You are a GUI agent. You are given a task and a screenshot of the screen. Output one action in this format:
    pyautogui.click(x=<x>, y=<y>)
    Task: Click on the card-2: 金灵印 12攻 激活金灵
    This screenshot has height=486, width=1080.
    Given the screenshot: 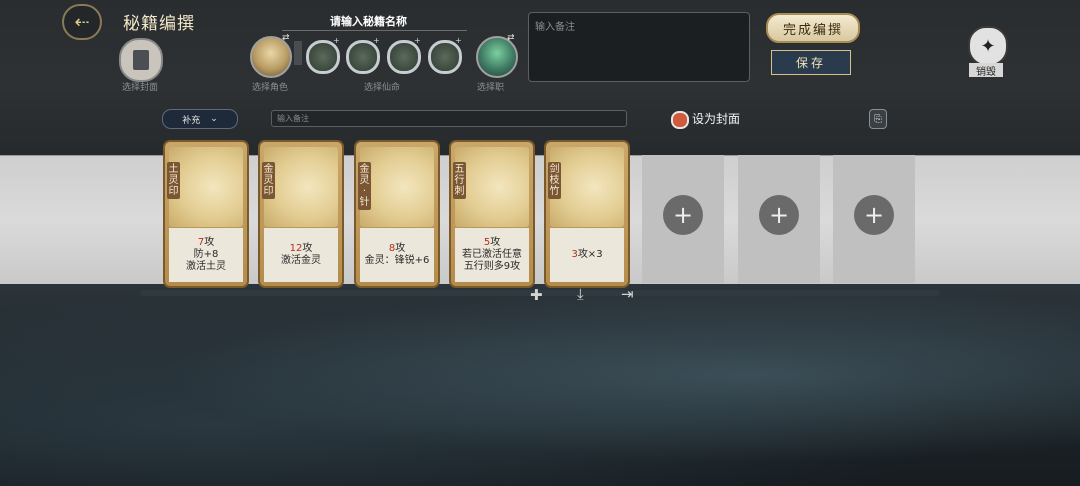 What is the action you would take?
    pyautogui.click(x=301, y=214)
    